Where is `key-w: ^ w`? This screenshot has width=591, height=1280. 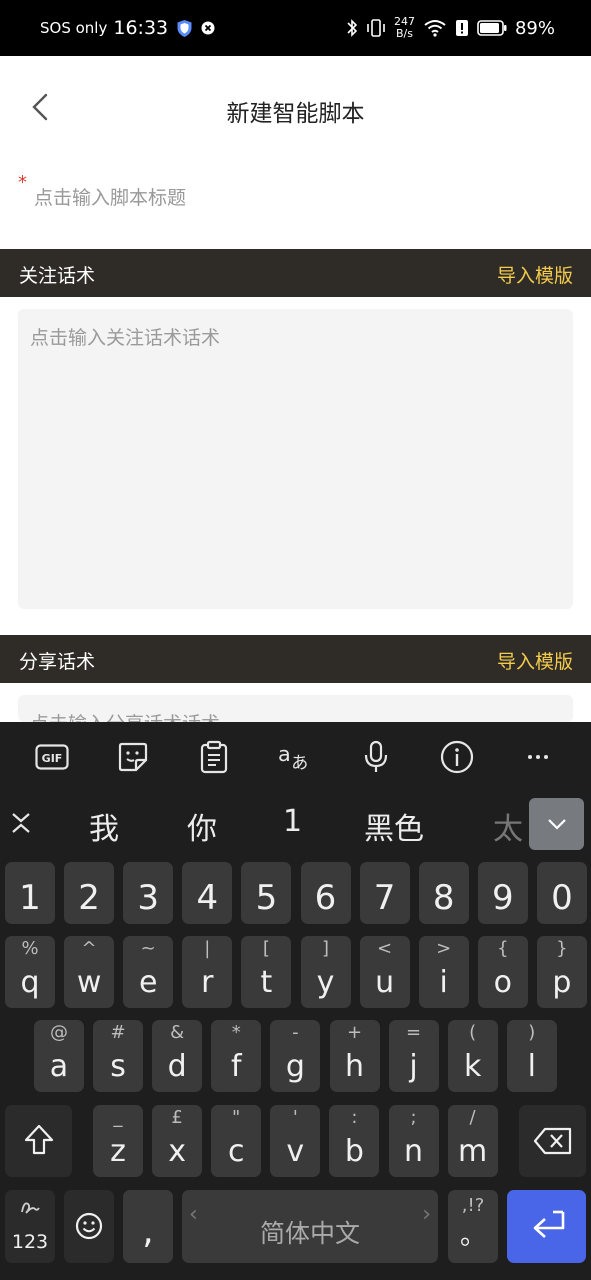
key-w: ^ w is located at coordinates (89, 972).